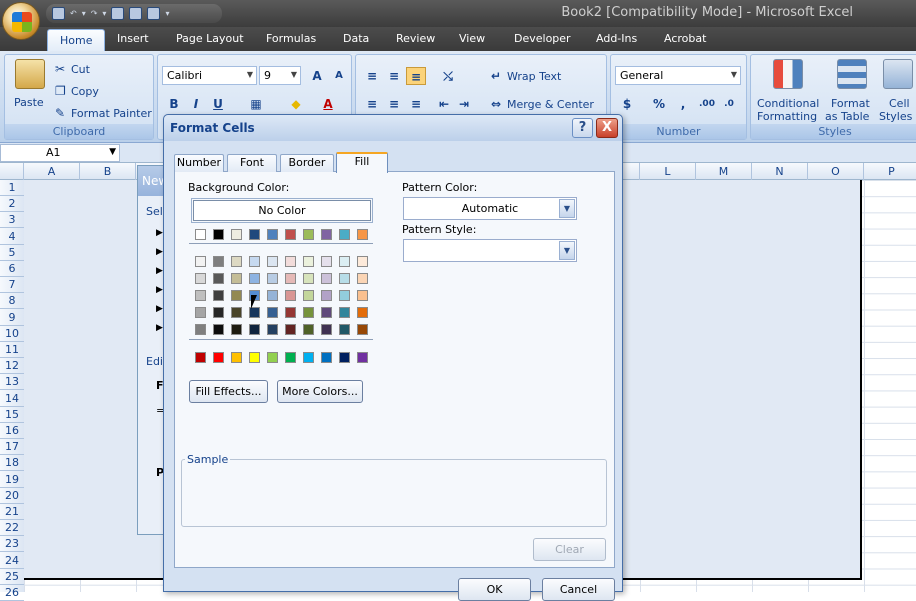 The image size is (916, 601). I want to click on row-header-12: 12, so click(12, 366).